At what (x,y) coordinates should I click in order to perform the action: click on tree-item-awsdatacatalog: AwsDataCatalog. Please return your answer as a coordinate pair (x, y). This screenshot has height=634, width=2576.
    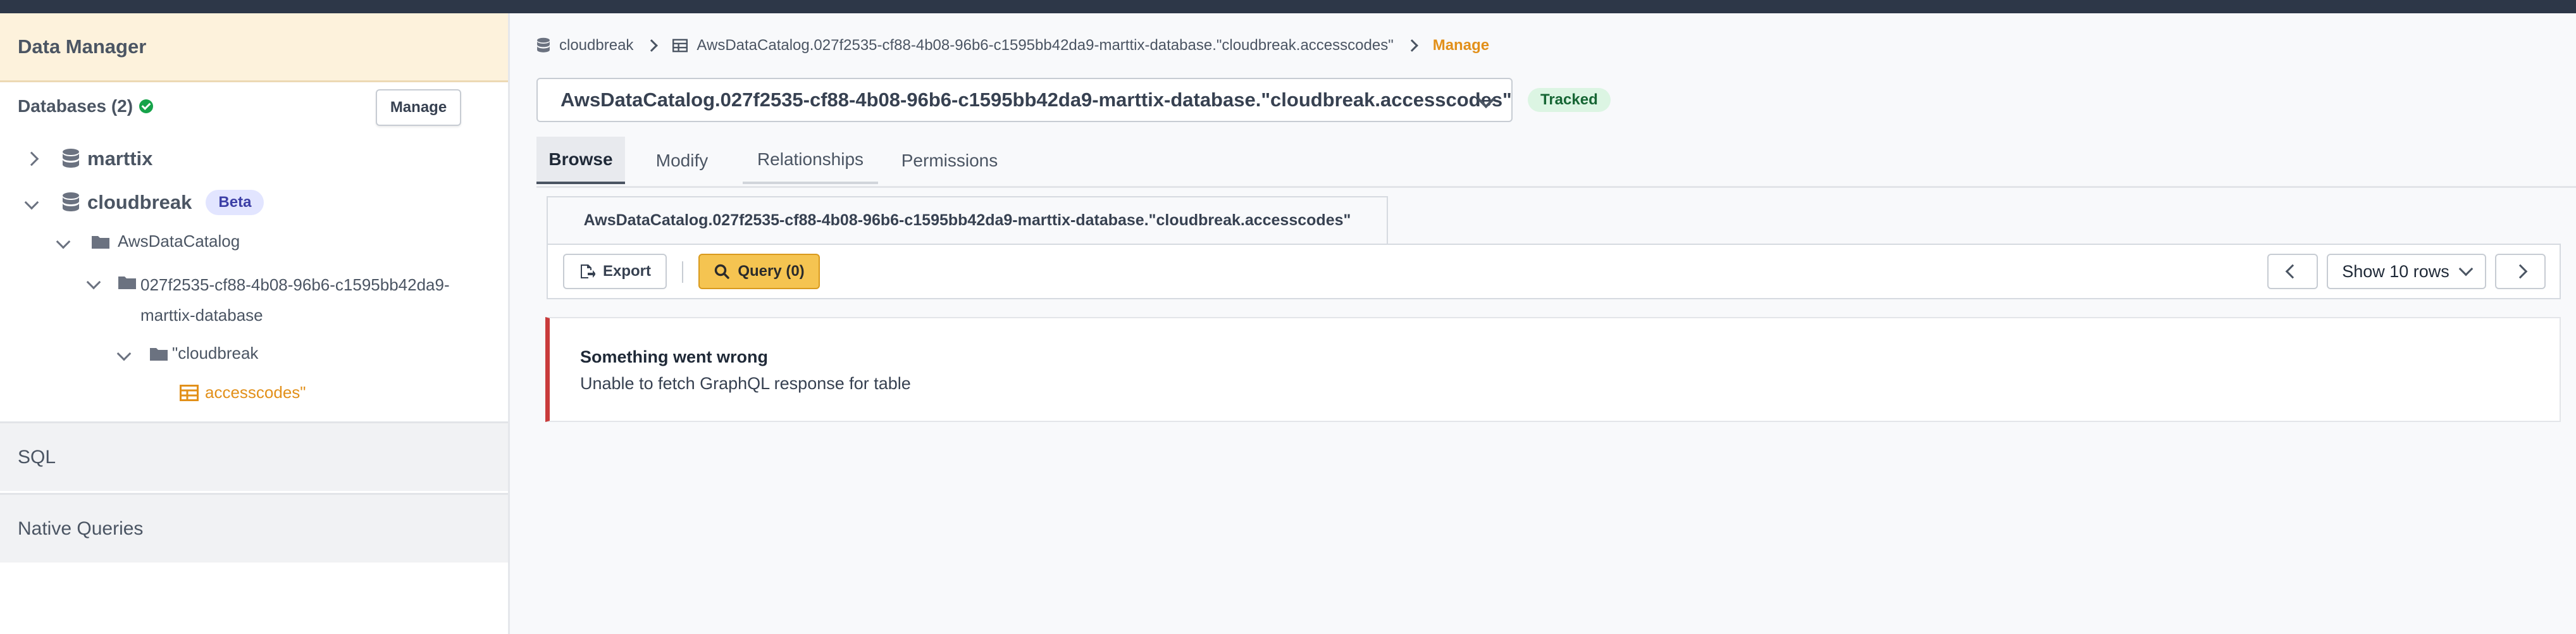
    Looking at the image, I should click on (148, 241).